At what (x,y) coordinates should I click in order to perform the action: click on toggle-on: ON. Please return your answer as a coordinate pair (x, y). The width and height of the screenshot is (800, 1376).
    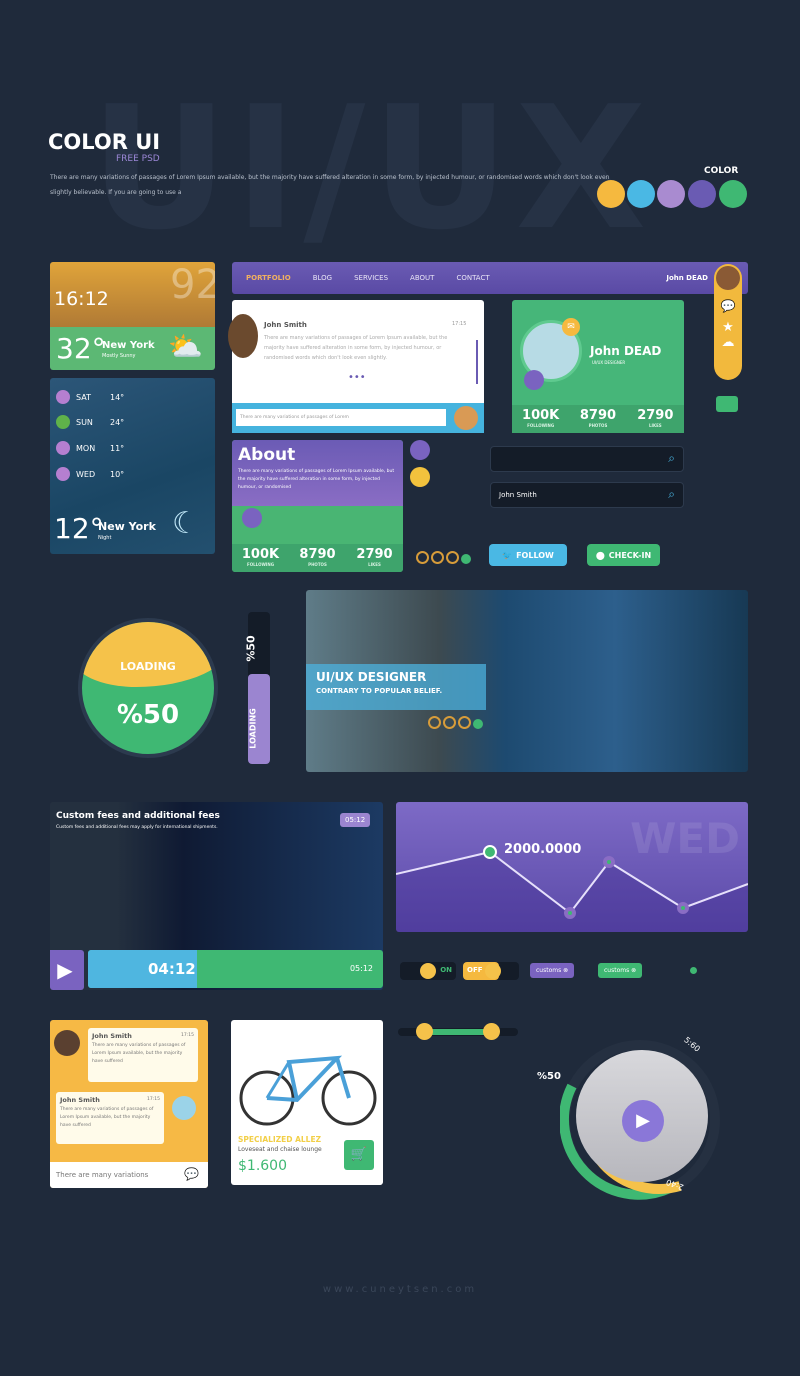
    Looking at the image, I should click on (428, 971).